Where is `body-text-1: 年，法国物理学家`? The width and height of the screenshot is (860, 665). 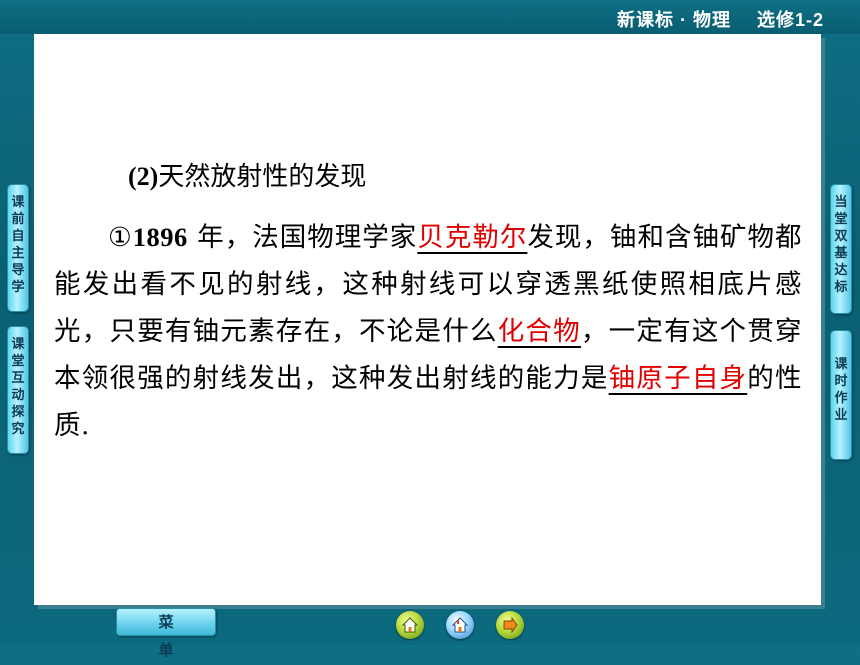
body-text-1: 年，法国物理学家 is located at coordinates (302, 237).